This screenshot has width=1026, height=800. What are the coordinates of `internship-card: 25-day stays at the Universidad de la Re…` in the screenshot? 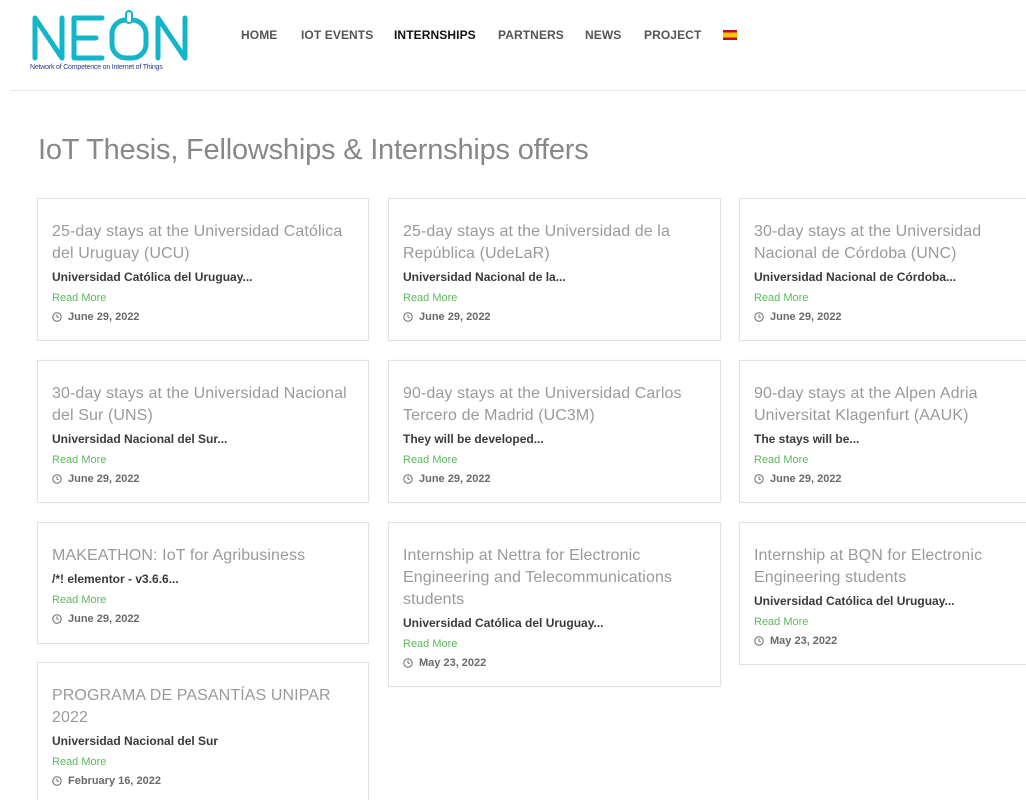 It's located at (554, 269).